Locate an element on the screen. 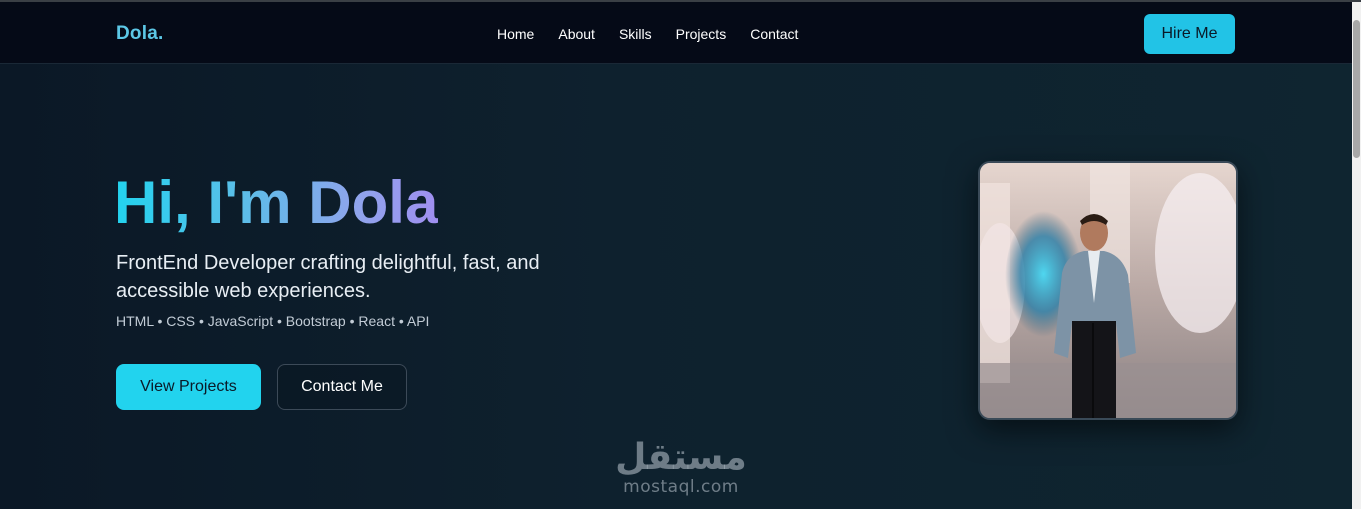 The height and width of the screenshot is (509, 1361). profile-photo is located at coordinates (1108, 290).